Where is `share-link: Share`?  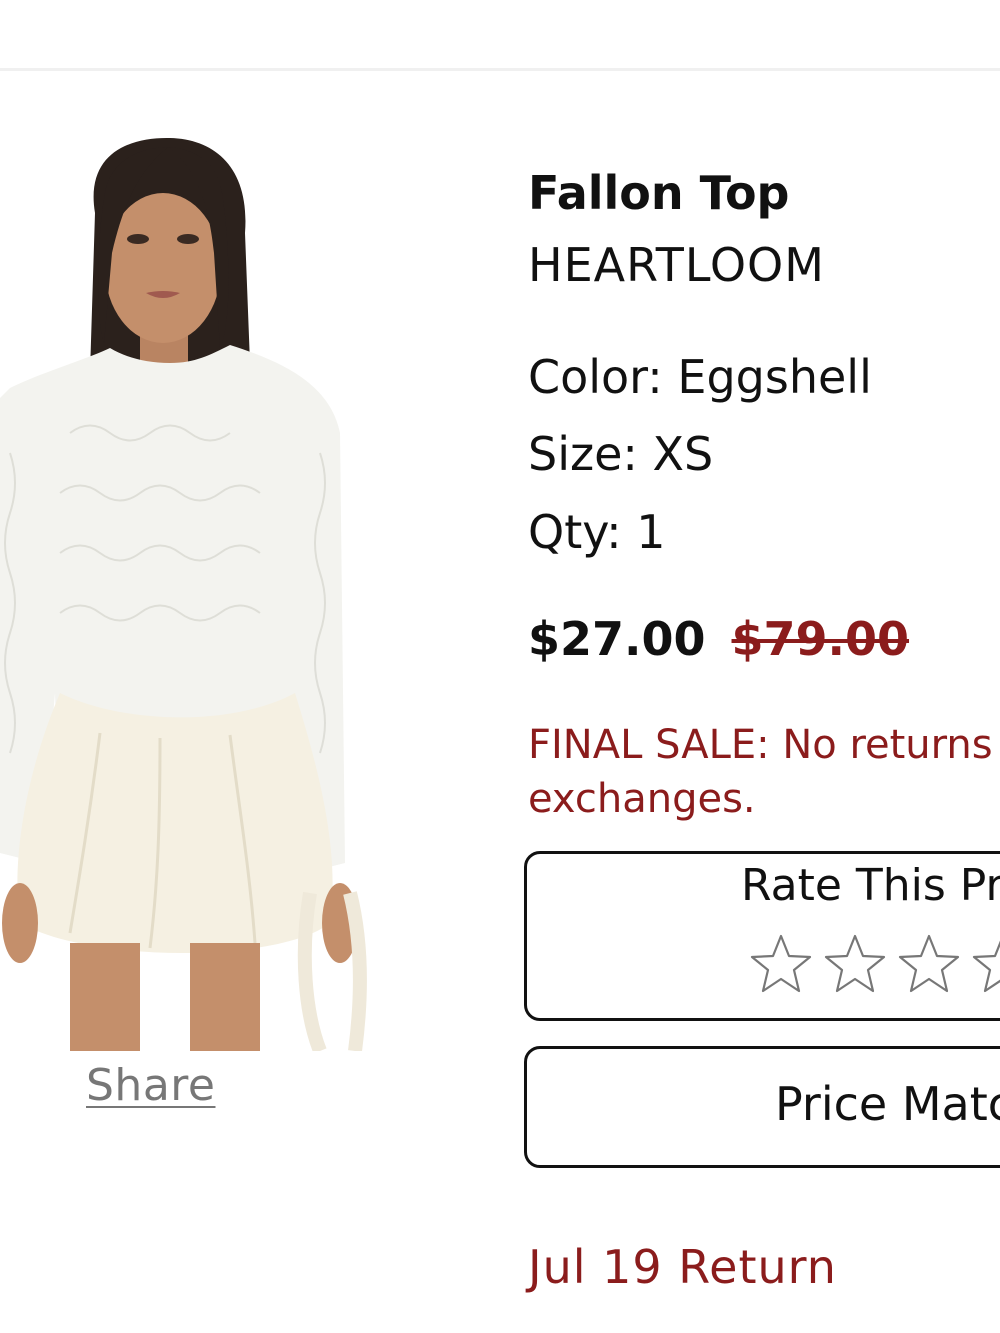
share-link: Share is located at coordinates (150, 1085).